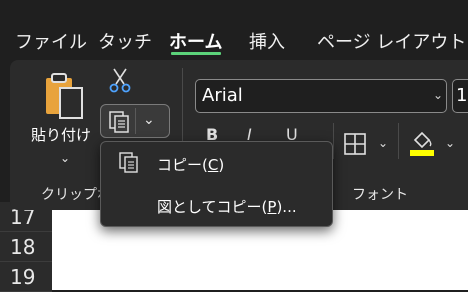 The width and height of the screenshot is (468, 292). I want to click on font-size-combo: 1, so click(460, 96).